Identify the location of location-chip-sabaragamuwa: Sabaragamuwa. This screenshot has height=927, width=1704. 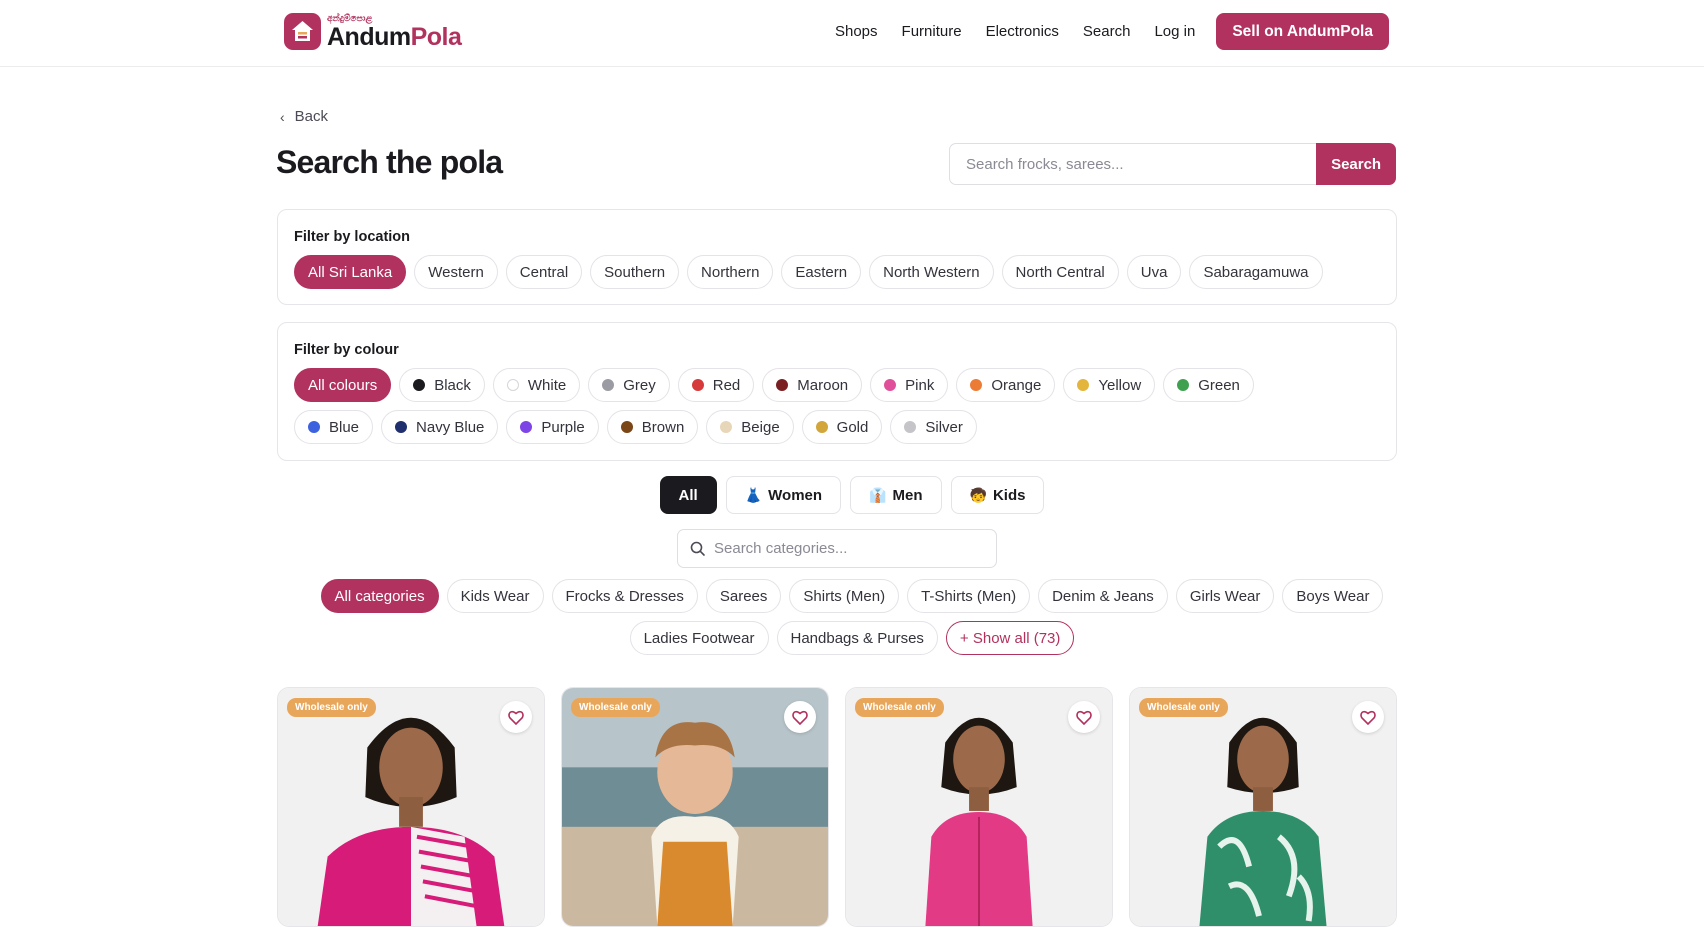
(1256, 272).